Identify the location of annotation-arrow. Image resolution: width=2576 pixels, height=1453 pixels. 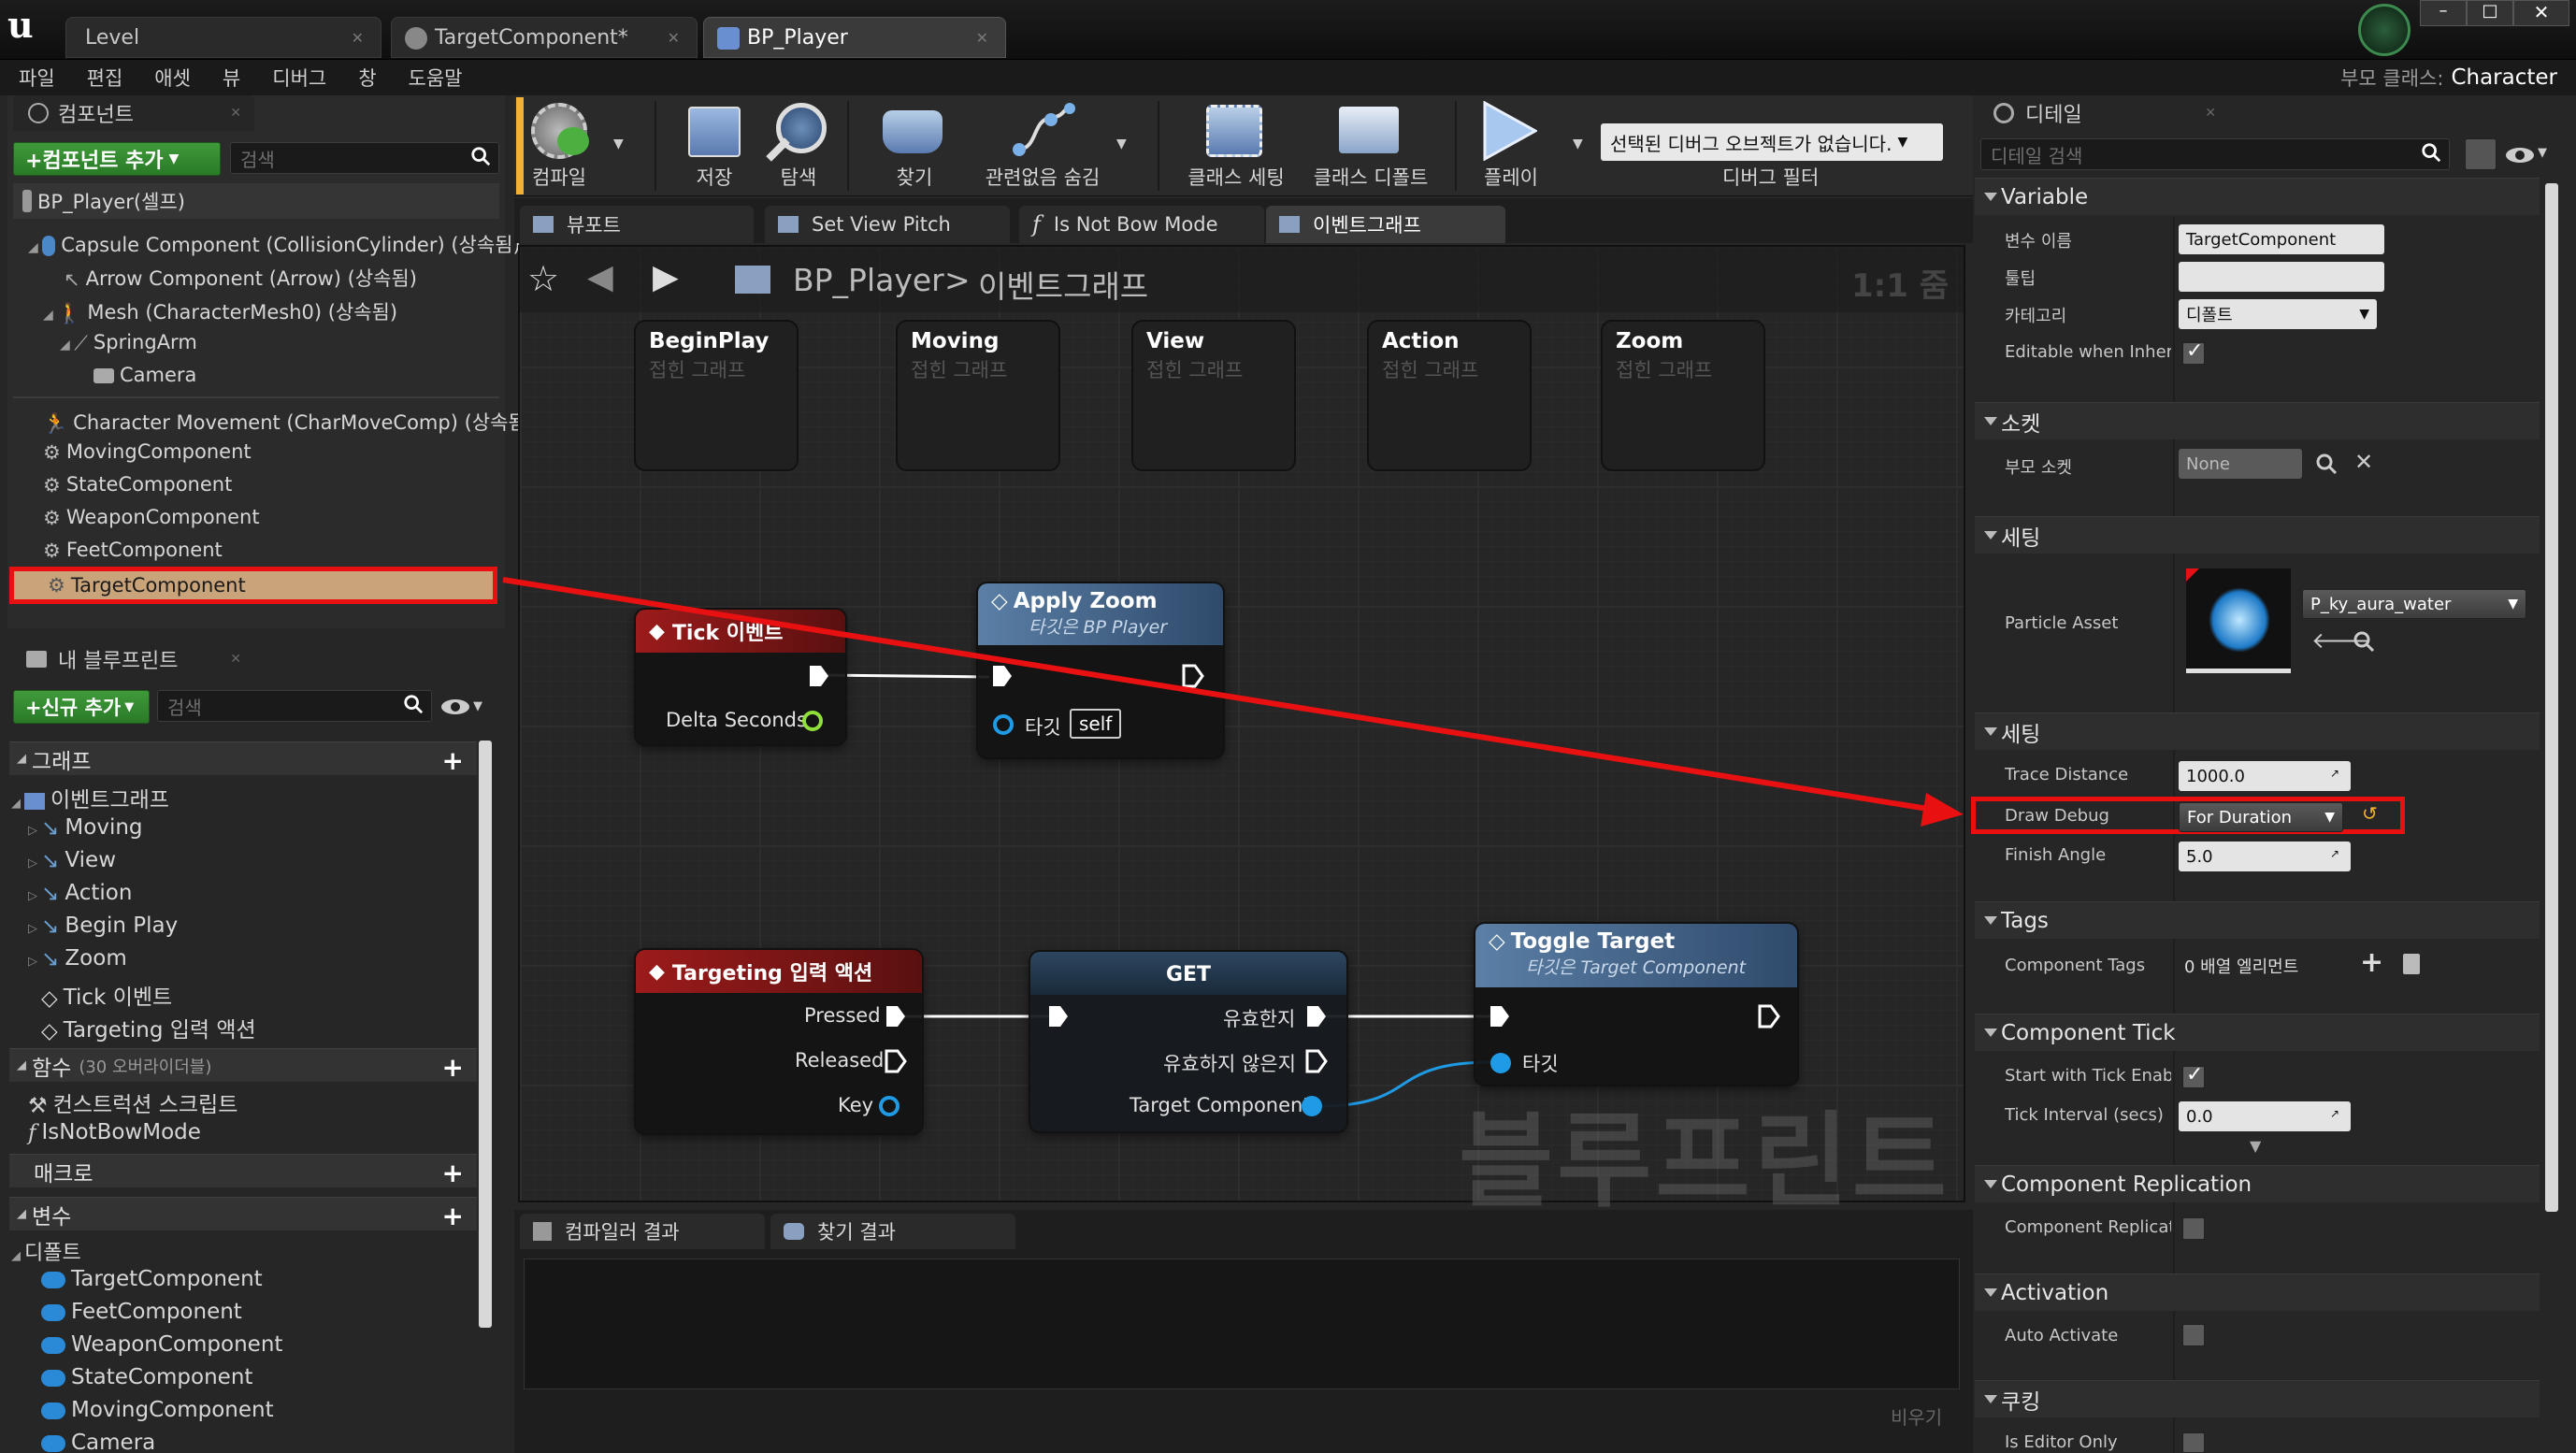
(1233, 702).